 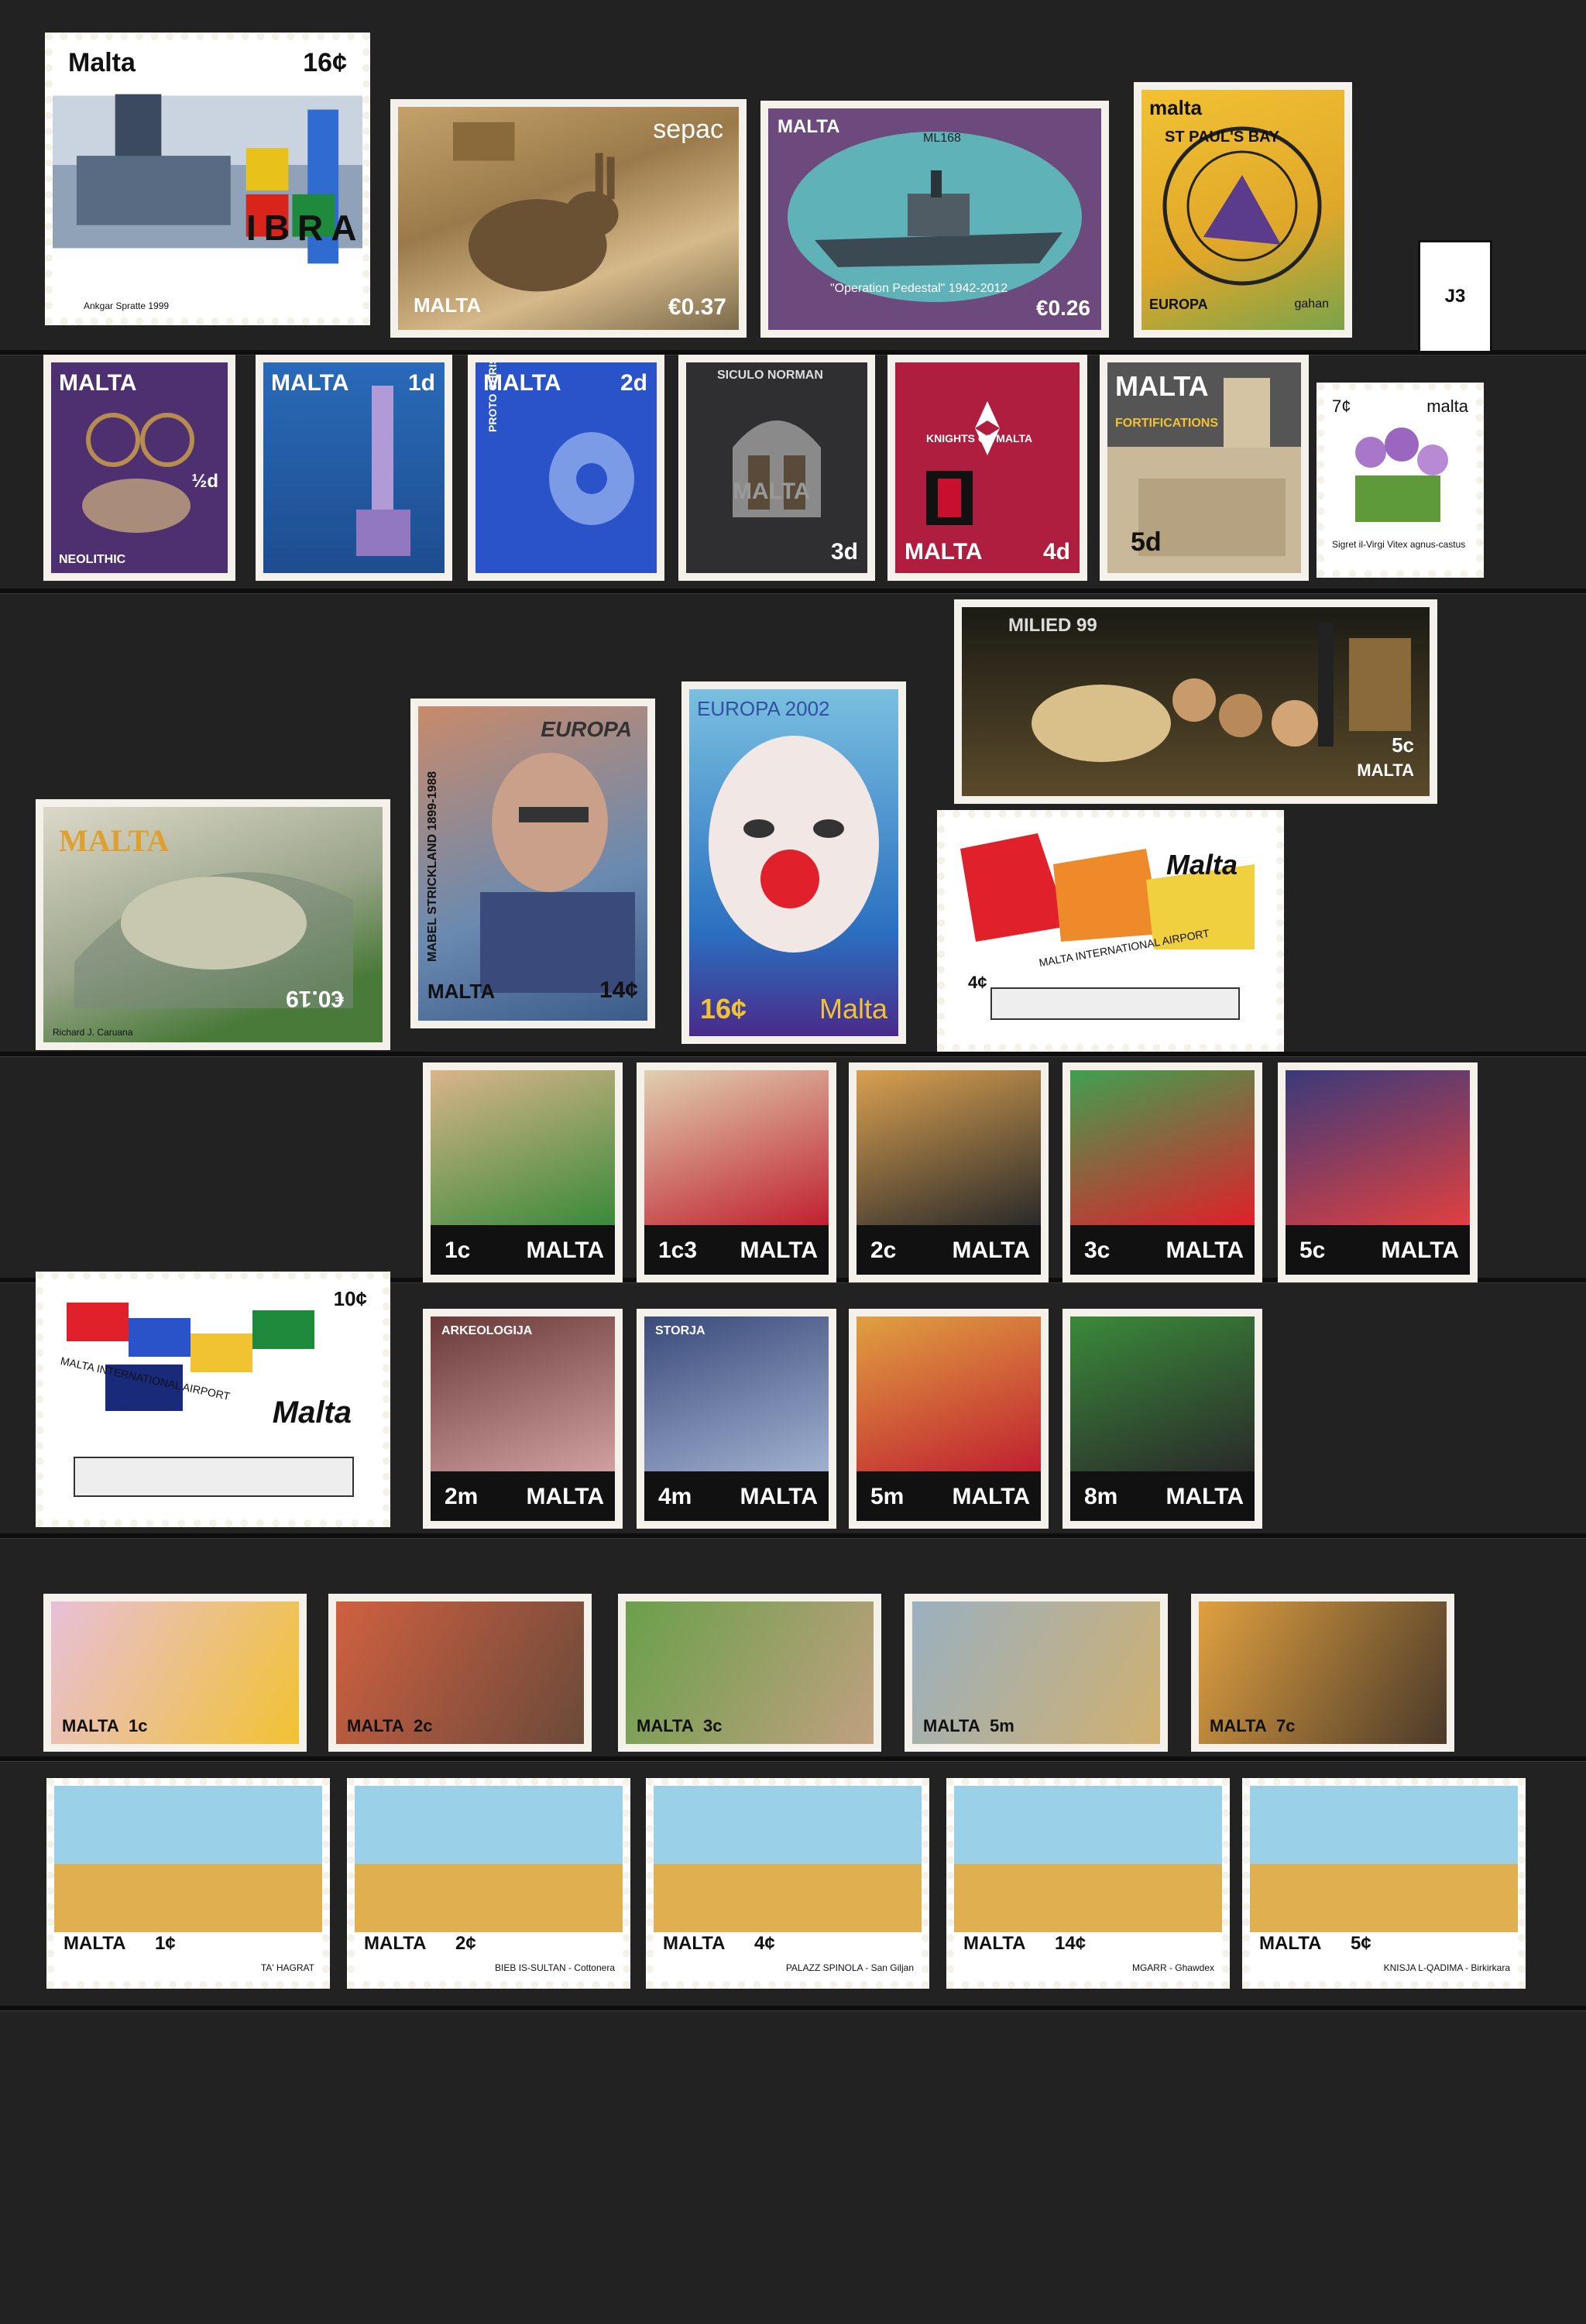 I want to click on credit-label: Ankgar Spratte 1999, so click(x=127, y=305).